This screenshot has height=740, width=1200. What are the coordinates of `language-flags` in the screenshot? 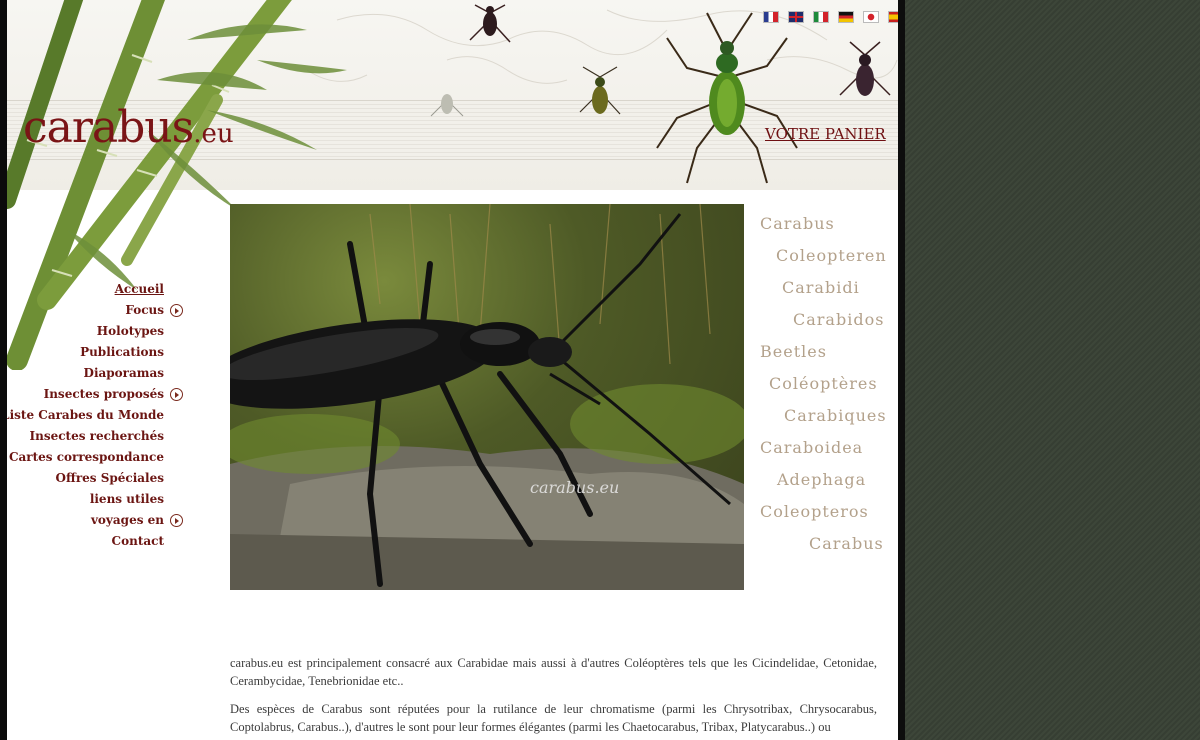 It's located at (831, 17).